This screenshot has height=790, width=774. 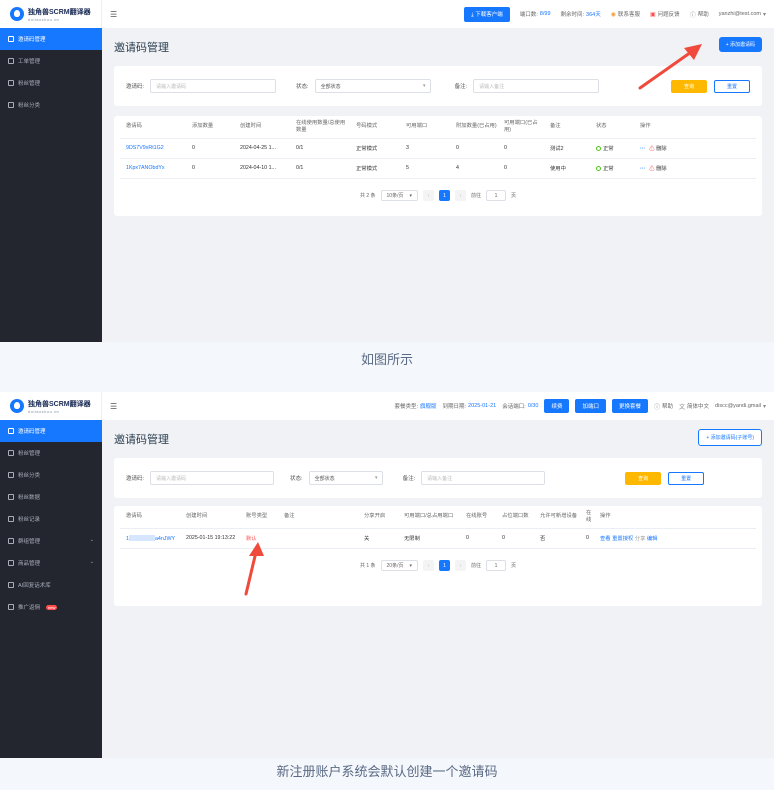 I want to click on invite-code-link: 1Kpx7ANObdYx, so click(x=153, y=168).